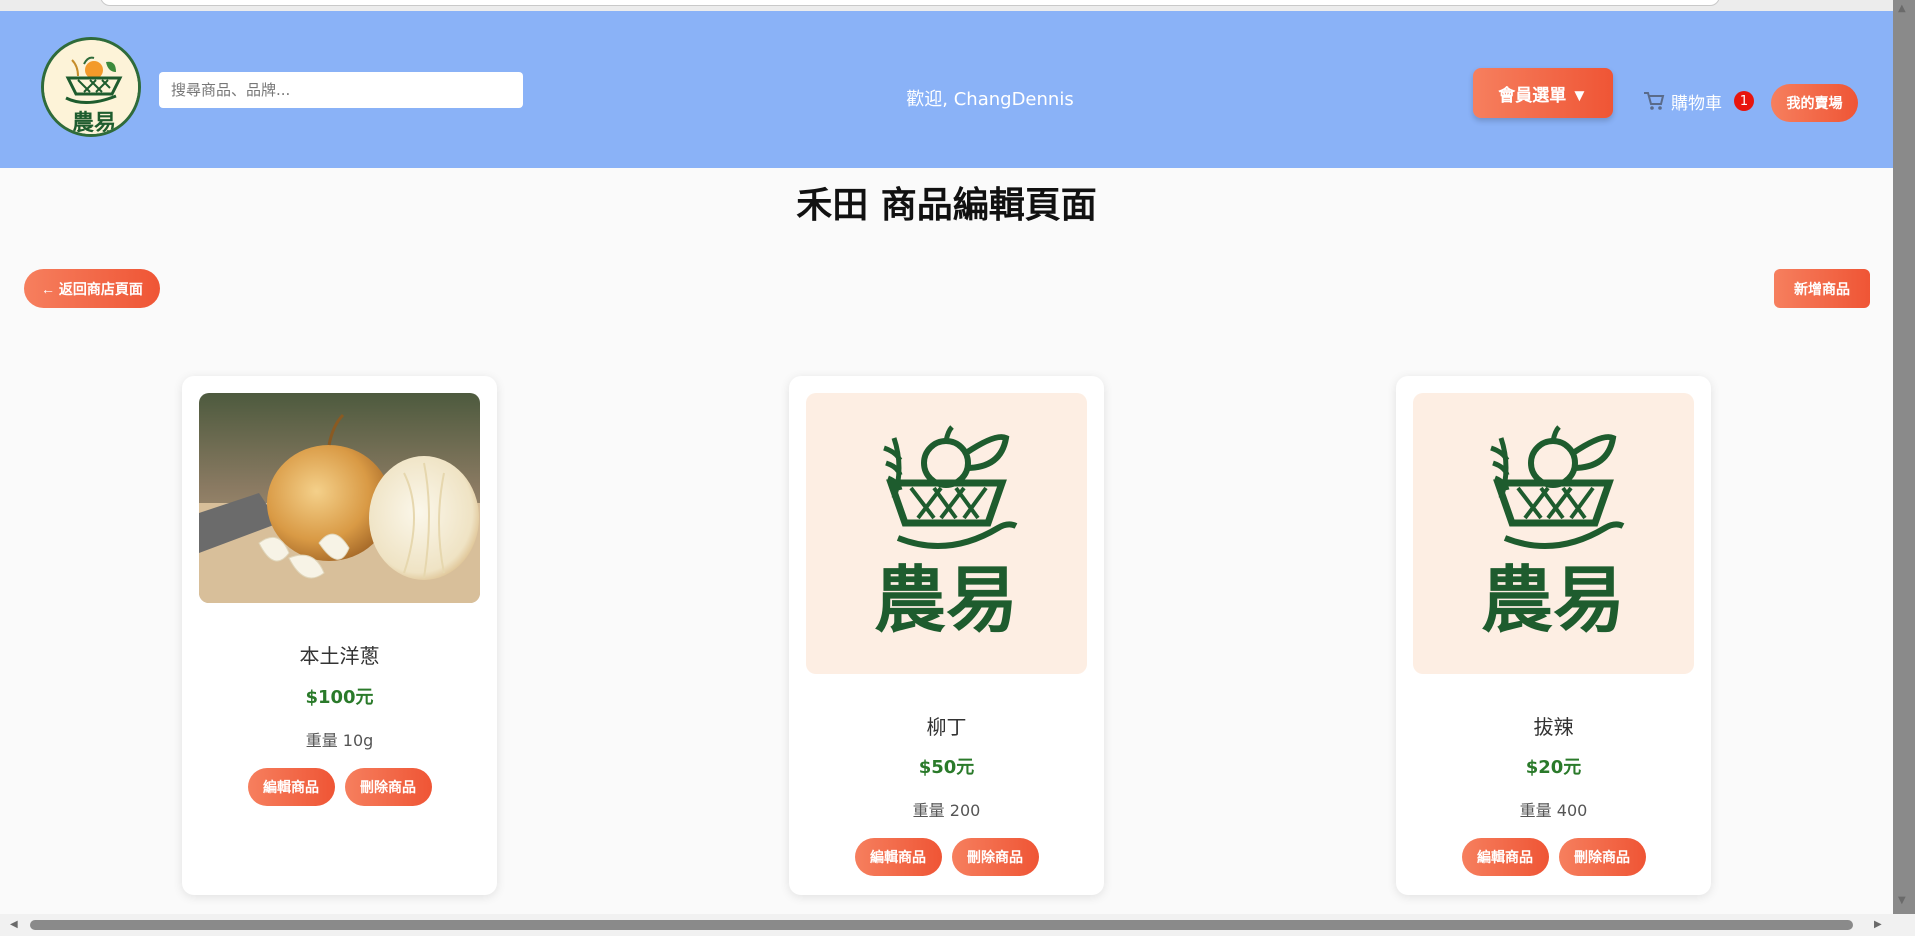 The height and width of the screenshot is (936, 1915). What do you see at coordinates (1902, 9) in the screenshot?
I see `scroll-up-icon: ▲` at bounding box center [1902, 9].